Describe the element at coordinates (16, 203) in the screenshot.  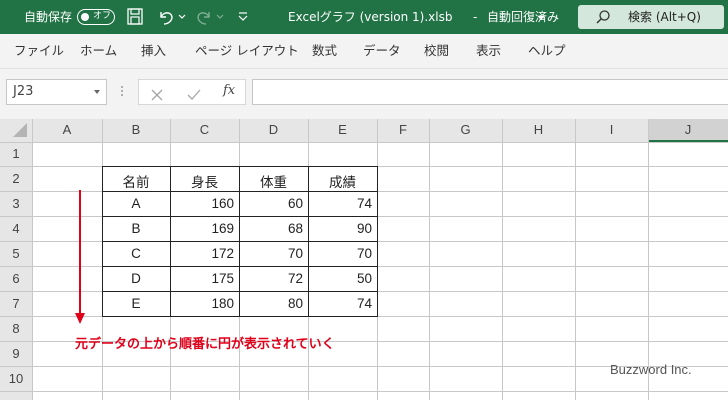
I see `row-header-3: 3` at that location.